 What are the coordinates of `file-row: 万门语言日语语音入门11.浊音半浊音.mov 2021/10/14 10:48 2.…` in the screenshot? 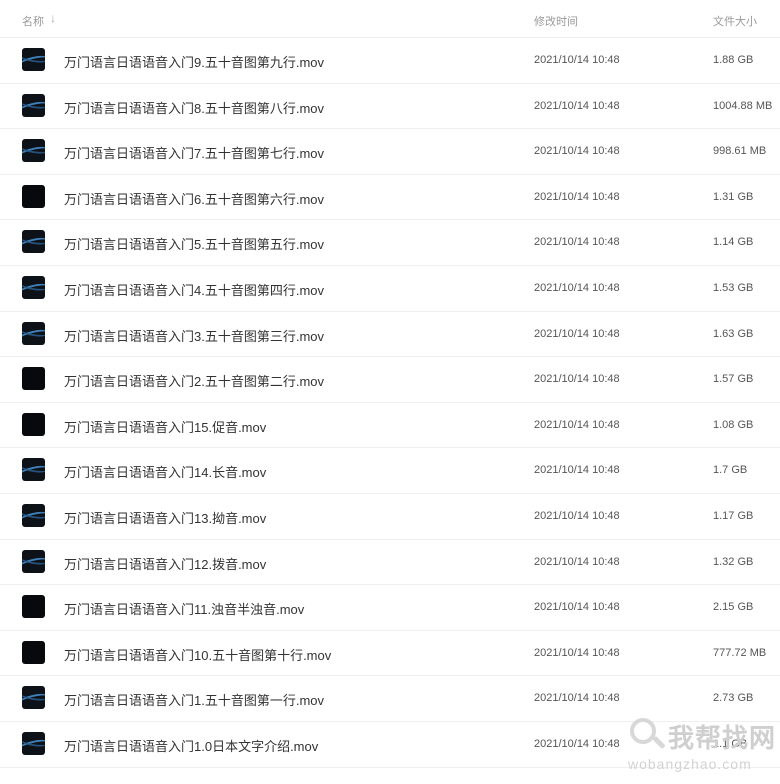 It's located at (390, 608).